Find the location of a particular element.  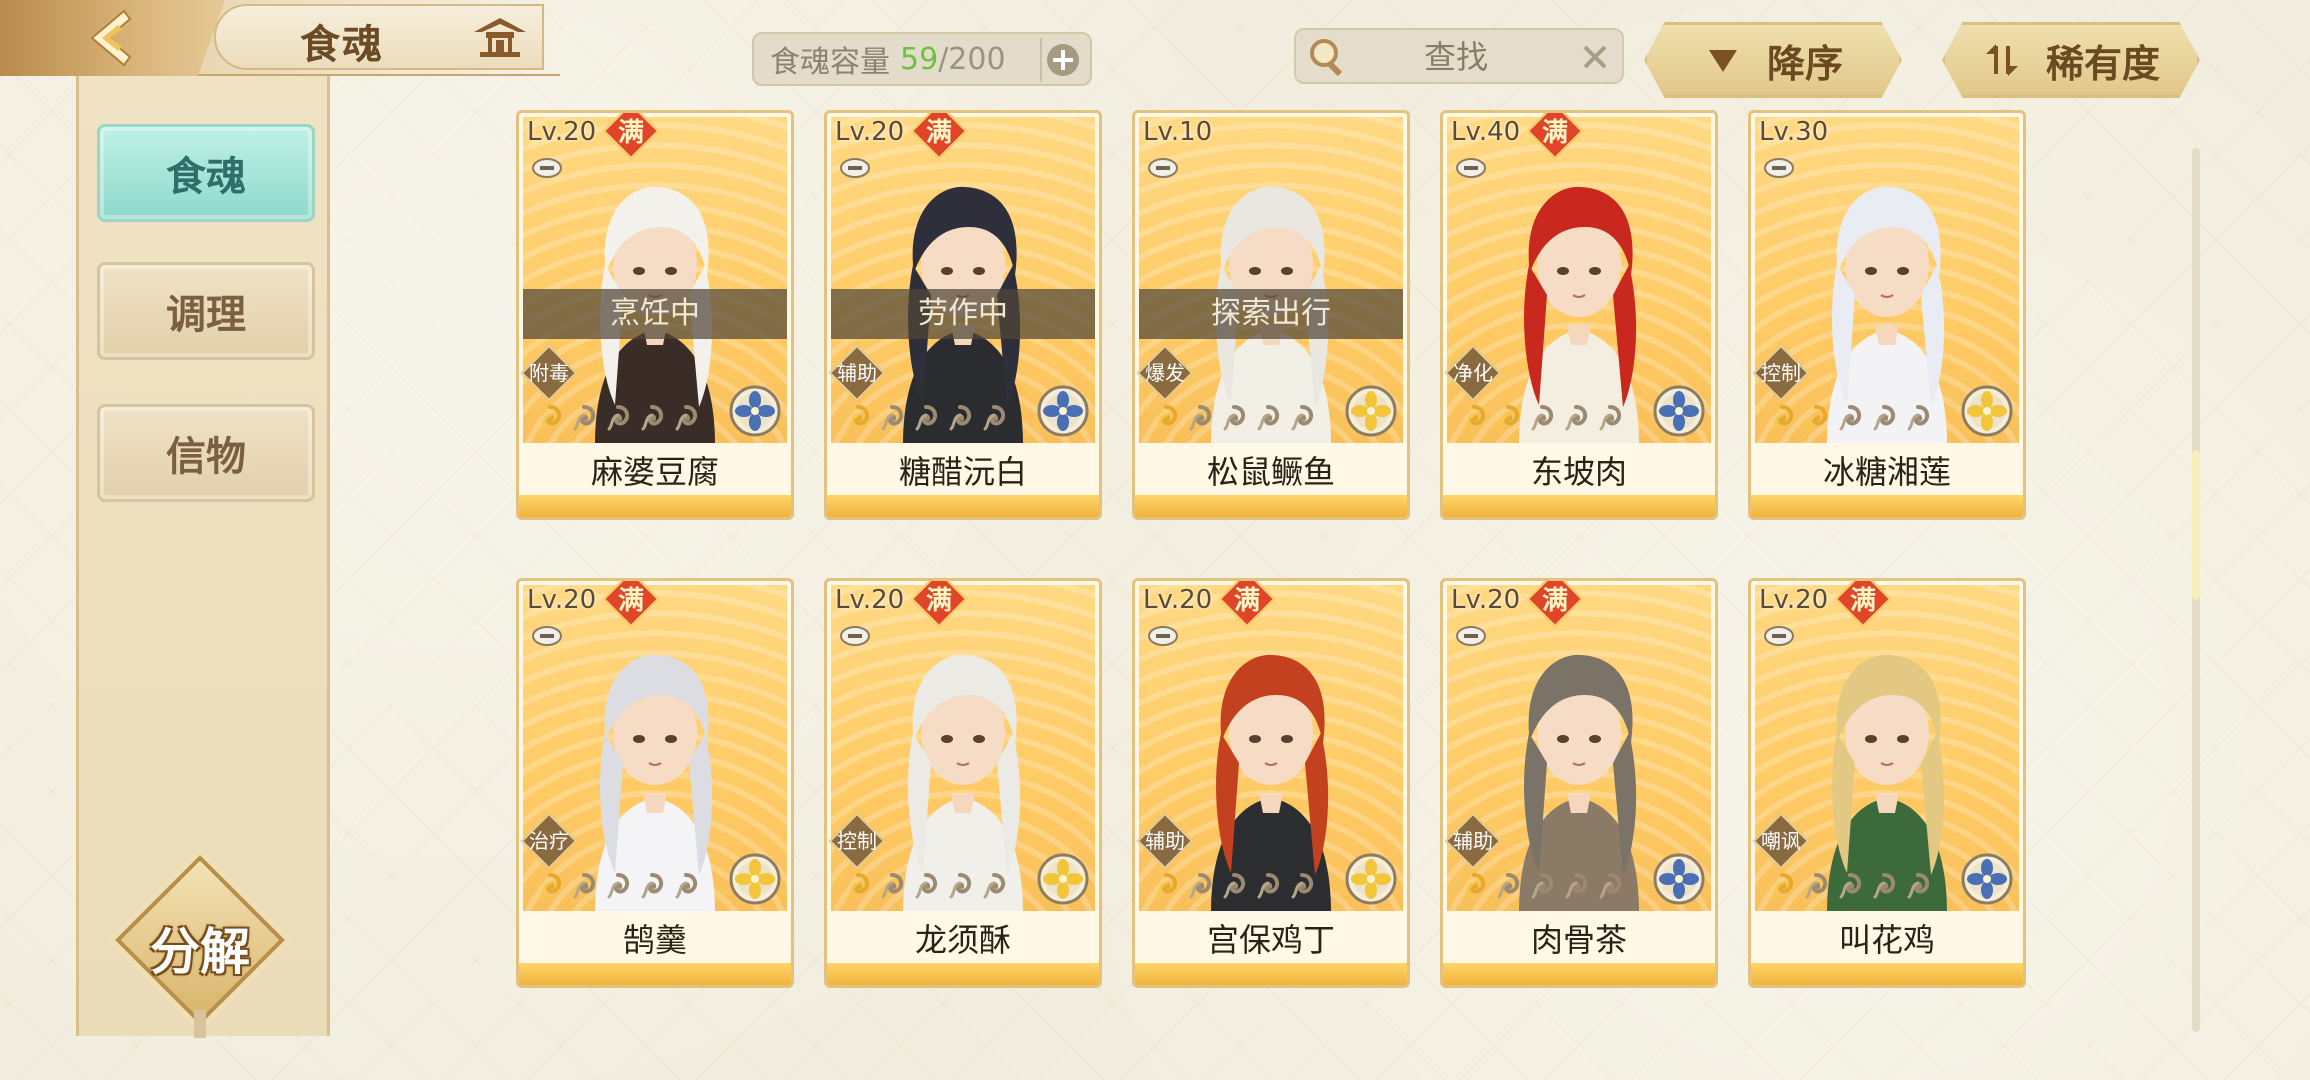

search-icon is located at coordinates (1326, 58).